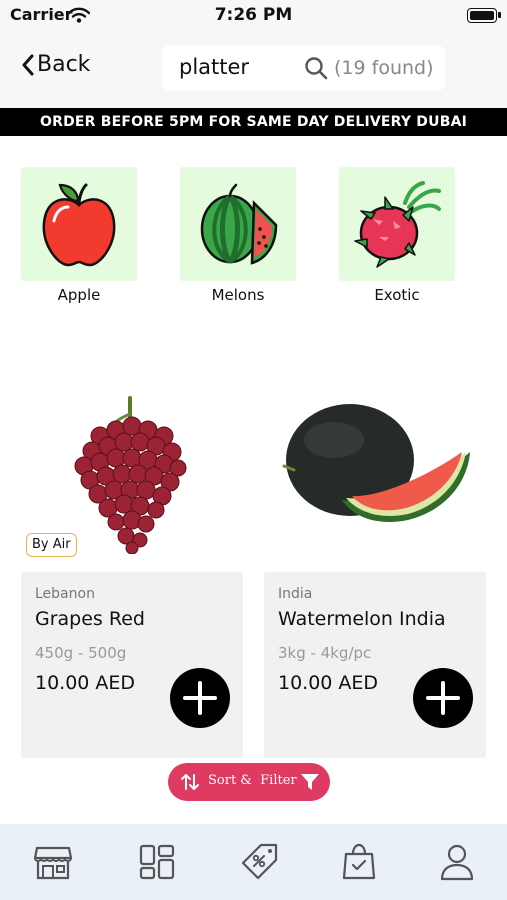 The image size is (507, 900). I want to click on category-label: Apple, so click(79, 295).